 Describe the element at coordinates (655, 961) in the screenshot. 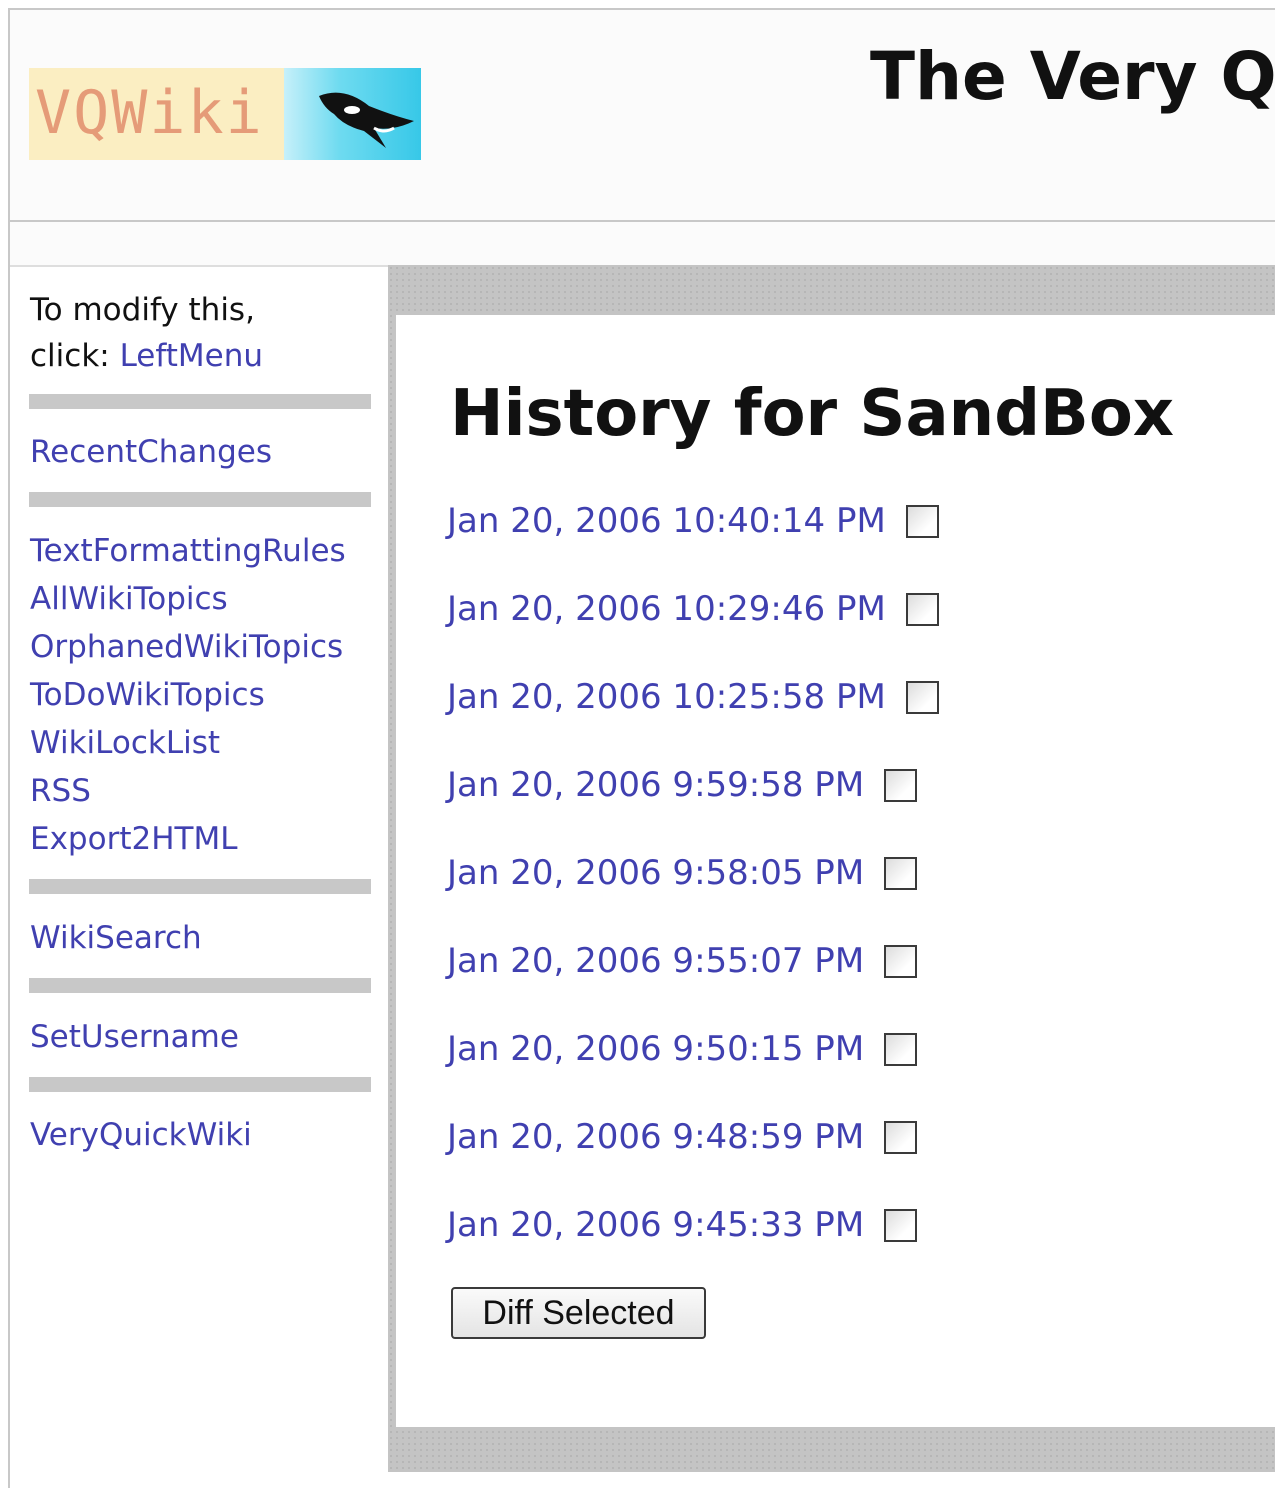

I see `revision-link: Jan 20, 2006 9:55:07 PM` at that location.